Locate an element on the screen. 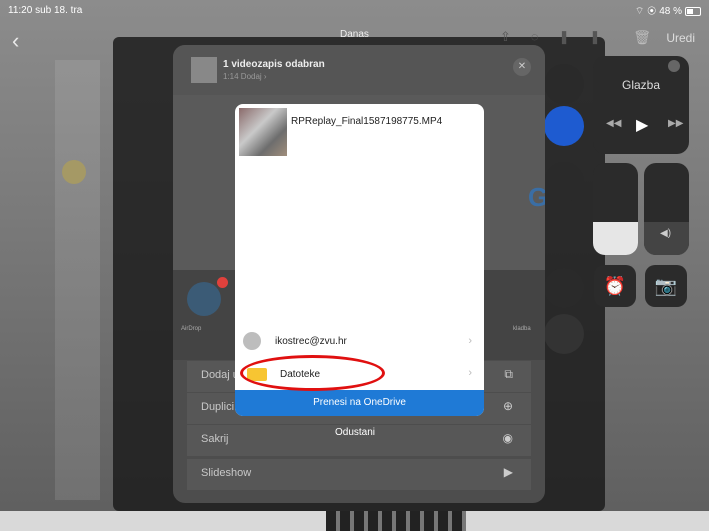 The width and height of the screenshot is (709, 531). screen-record-icon is located at coordinates (564, 334).